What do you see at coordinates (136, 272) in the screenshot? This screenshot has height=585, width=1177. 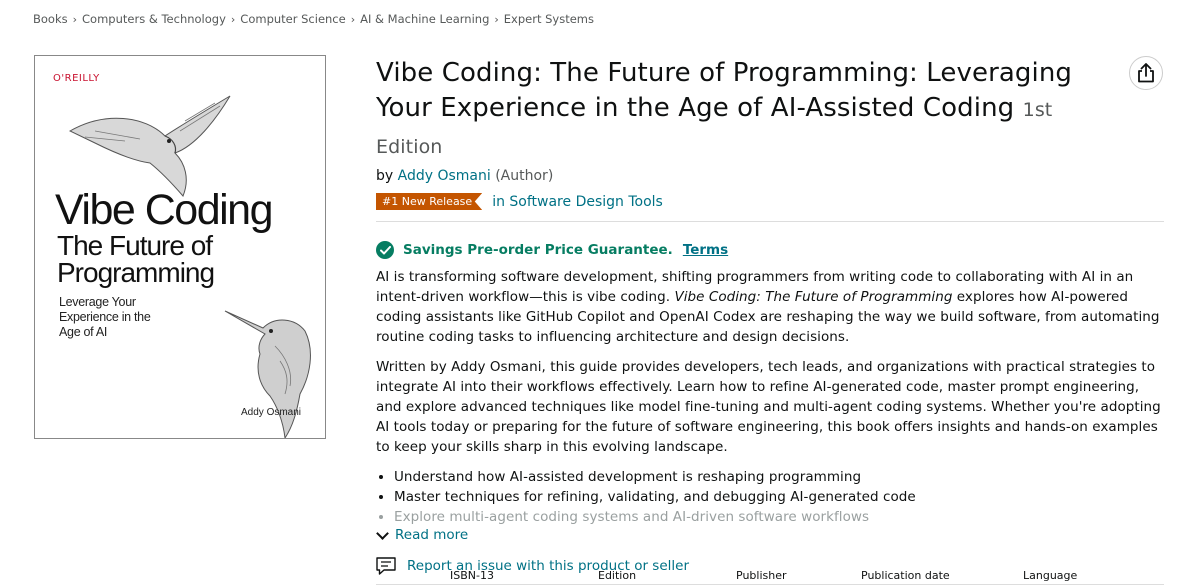 I see `cover-subtitle-line: Programming` at bounding box center [136, 272].